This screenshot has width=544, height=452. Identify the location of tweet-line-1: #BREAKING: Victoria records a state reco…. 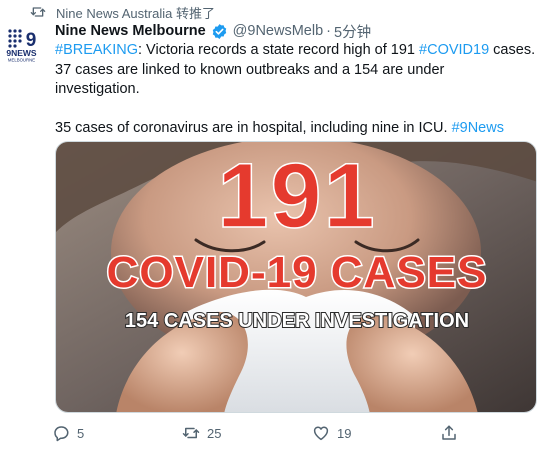
(297, 51).